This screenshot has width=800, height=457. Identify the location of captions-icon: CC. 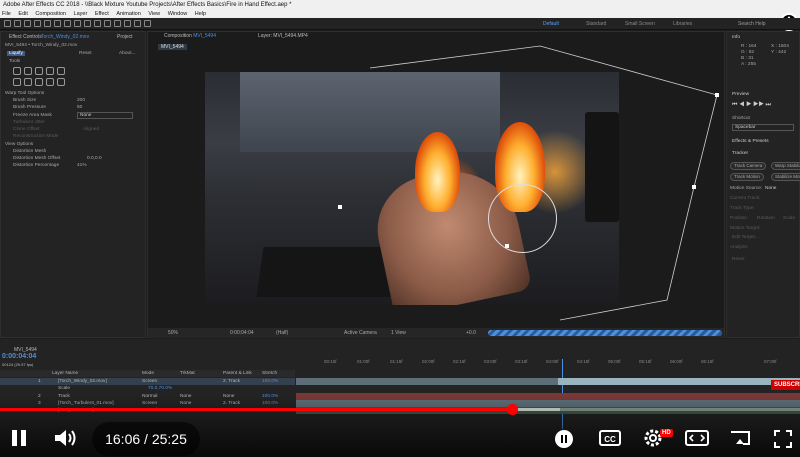
(610, 438).